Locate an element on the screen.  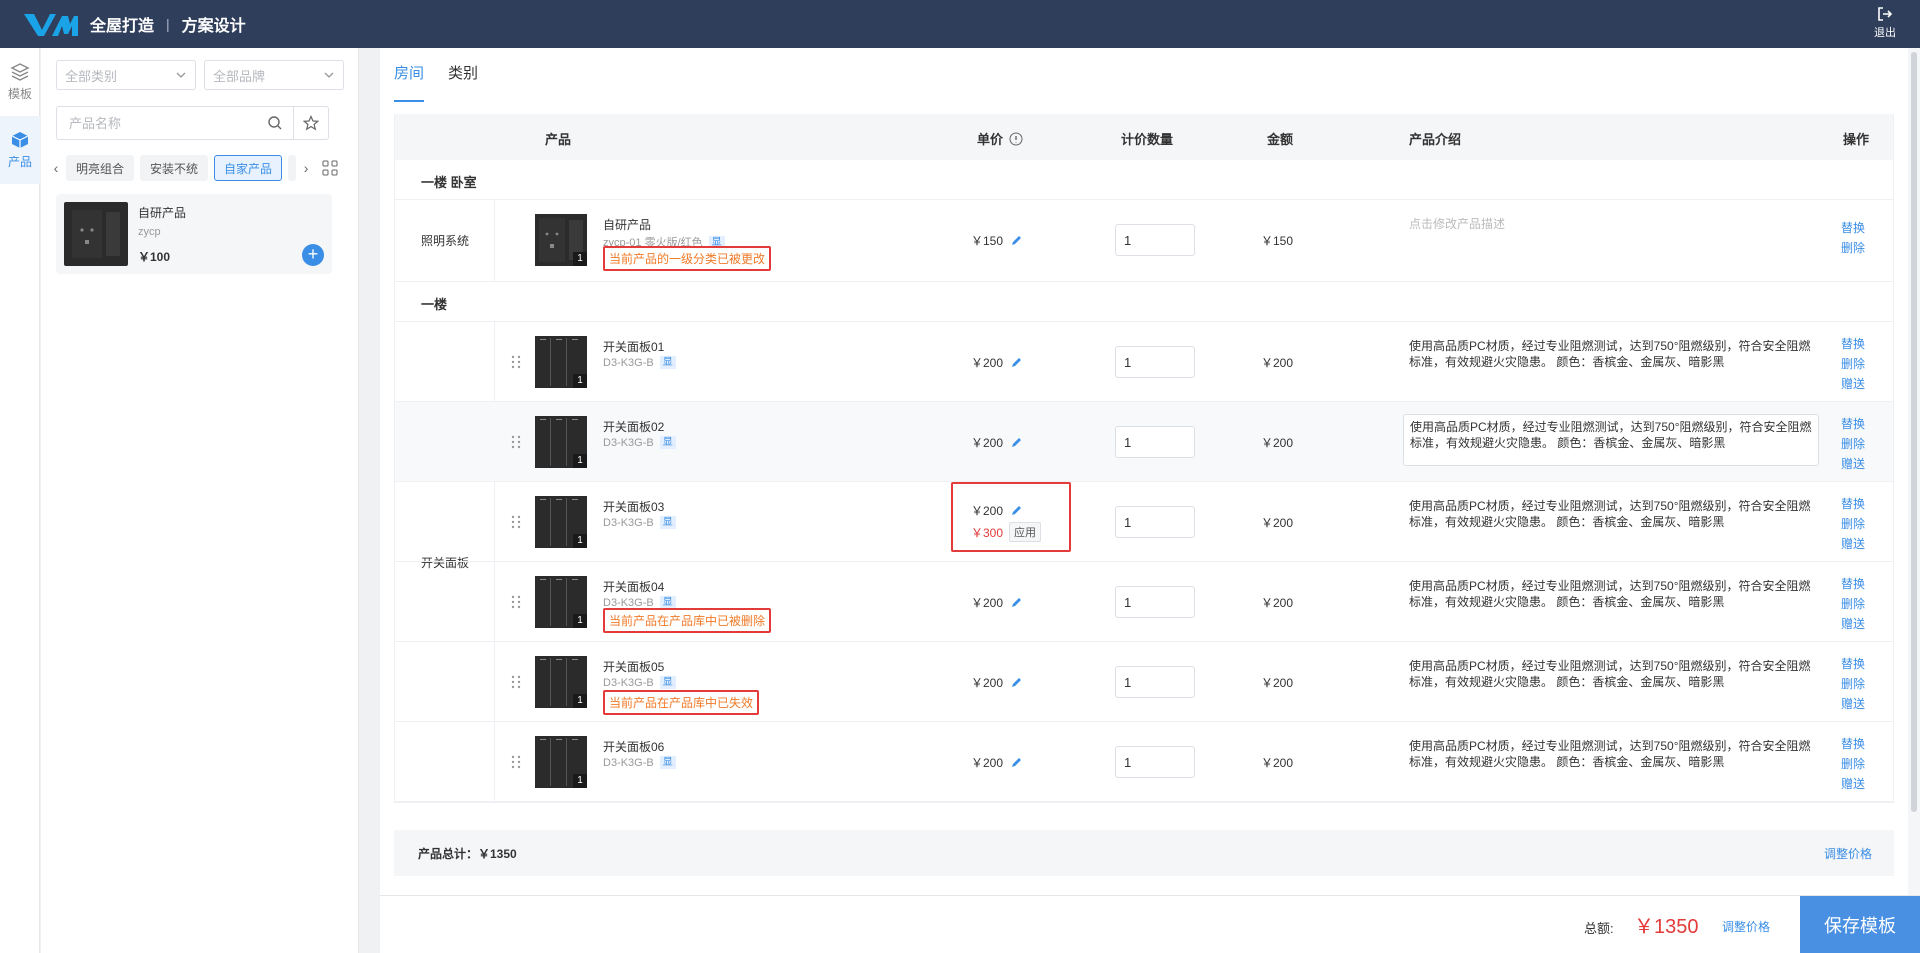
product-name: 开关面板02 is located at coordinates (634, 427).